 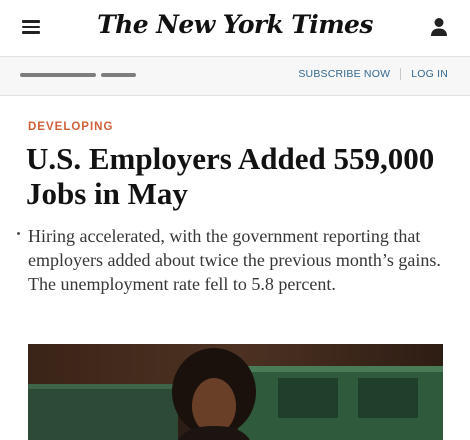 I want to click on article-headline: U.S. Employers Added 559,000 Jobs in May, so click(x=236, y=176).